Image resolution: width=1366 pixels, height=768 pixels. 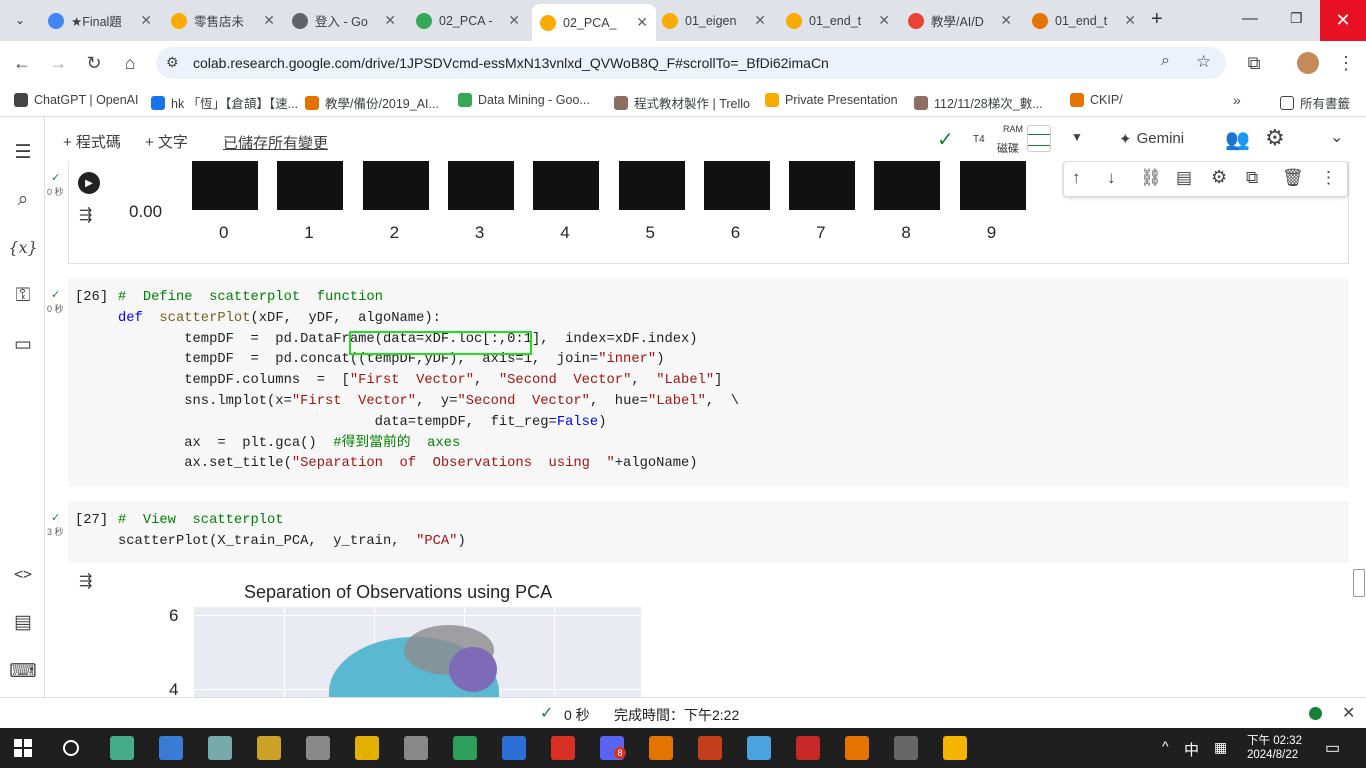 What do you see at coordinates (23, 152) in the screenshot?
I see `table-of-contents-icon: ☰` at bounding box center [23, 152].